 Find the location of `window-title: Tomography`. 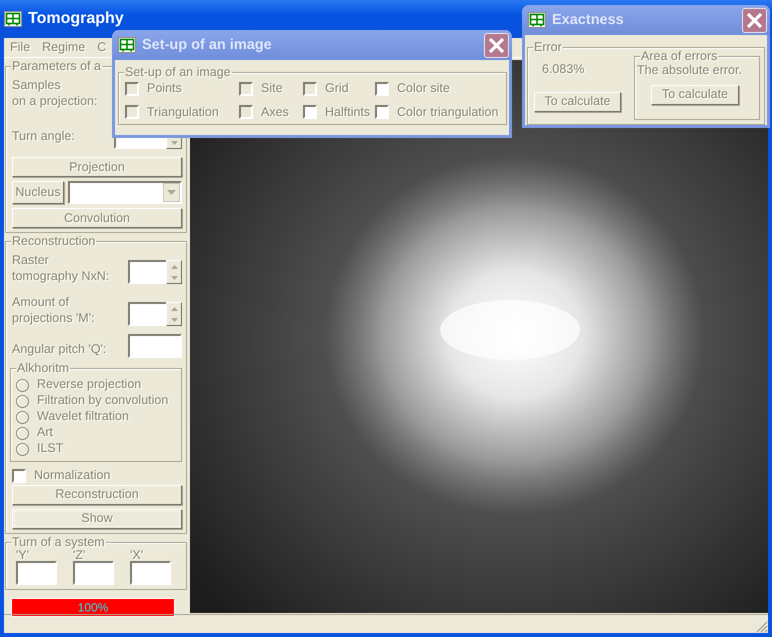

window-title: Tomography is located at coordinates (76, 19).